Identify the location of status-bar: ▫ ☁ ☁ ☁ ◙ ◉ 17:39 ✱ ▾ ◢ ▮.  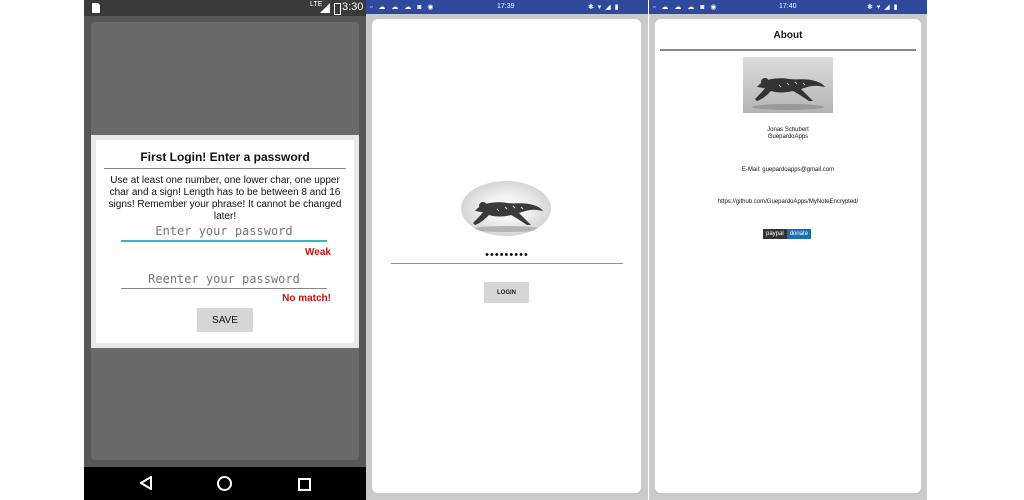
(507, 7).